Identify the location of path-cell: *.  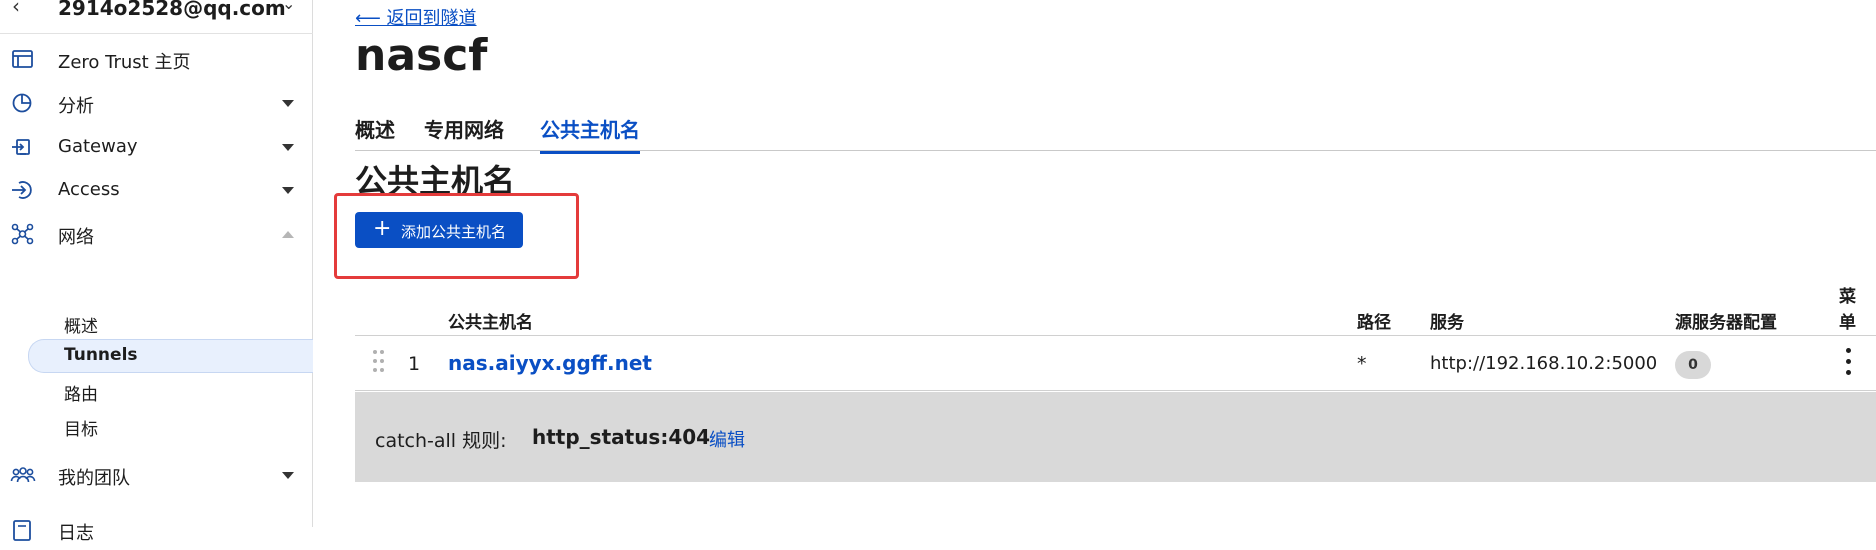
(1362, 364).